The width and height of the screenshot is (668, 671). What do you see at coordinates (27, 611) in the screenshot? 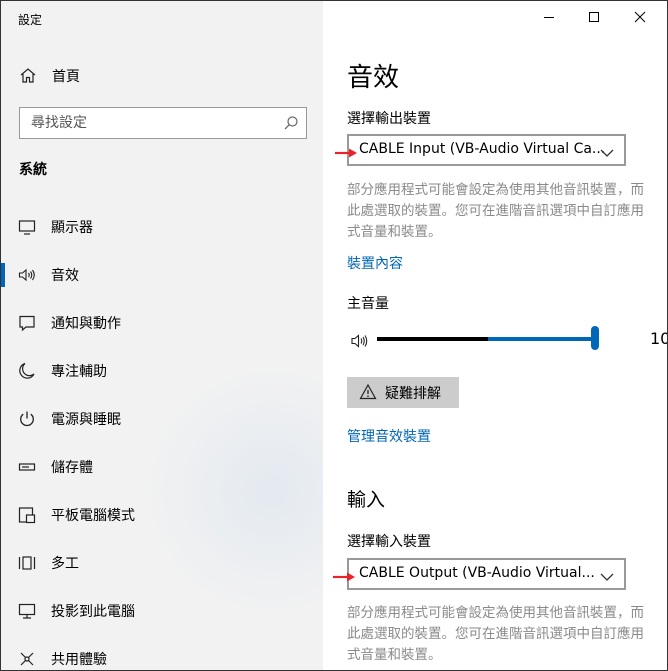
I see `project-icon` at bounding box center [27, 611].